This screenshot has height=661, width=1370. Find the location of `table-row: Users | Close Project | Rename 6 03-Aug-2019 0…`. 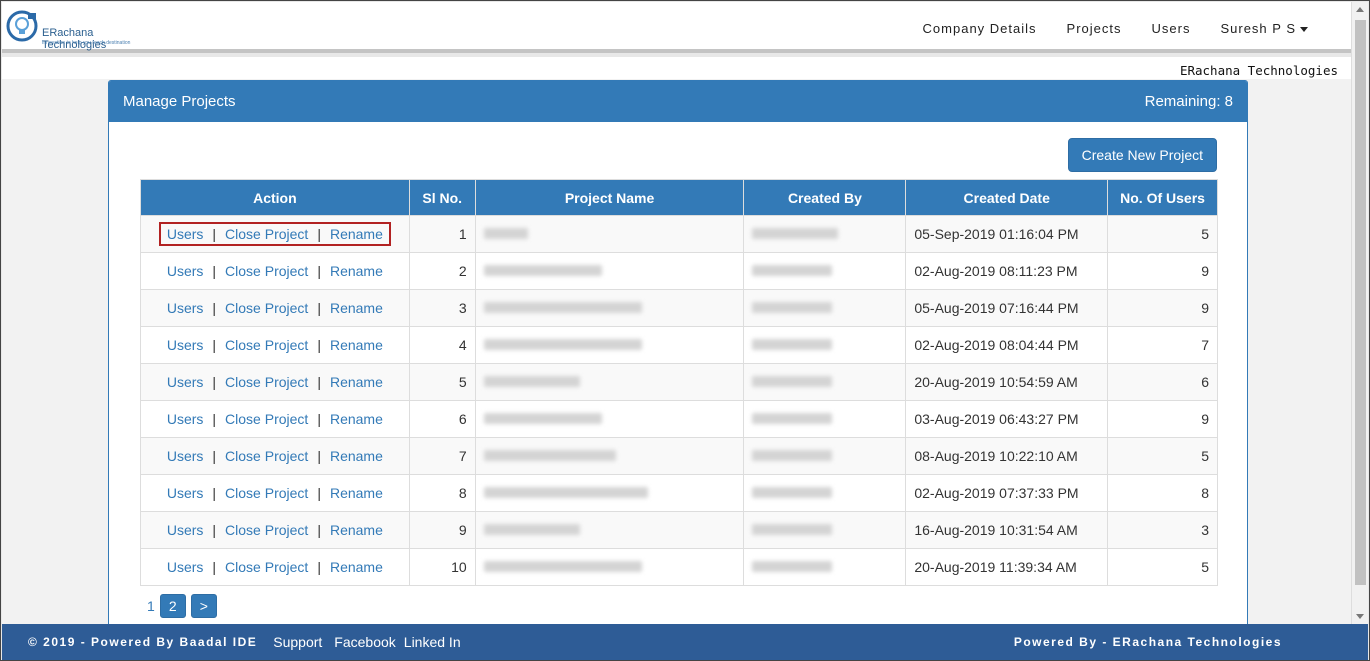

table-row: Users | Close Project | Rename 6 03-Aug-2019 0… is located at coordinates (679, 419).